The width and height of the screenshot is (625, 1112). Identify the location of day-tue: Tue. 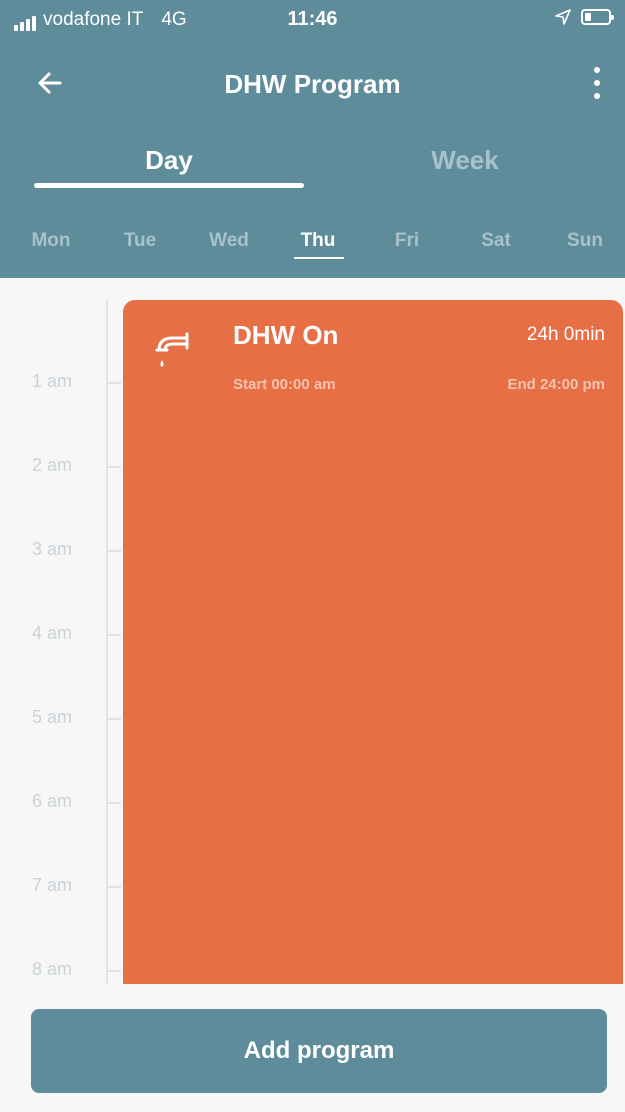
(140, 241).